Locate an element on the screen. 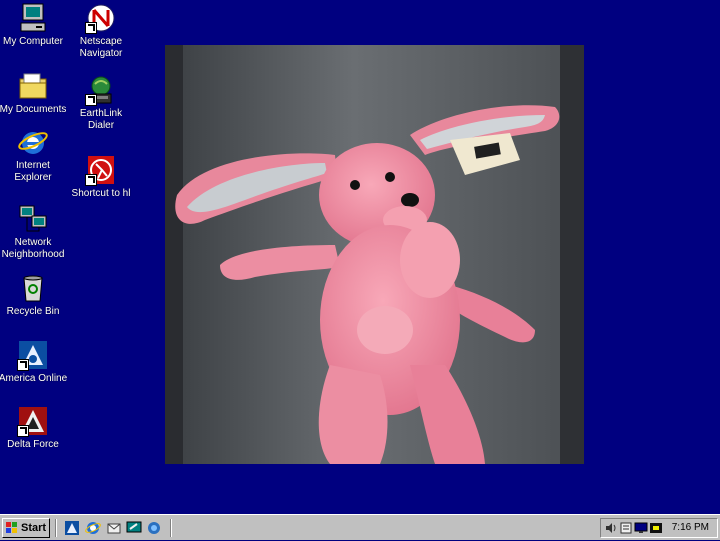  computer-icon is located at coordinates (33, 18).